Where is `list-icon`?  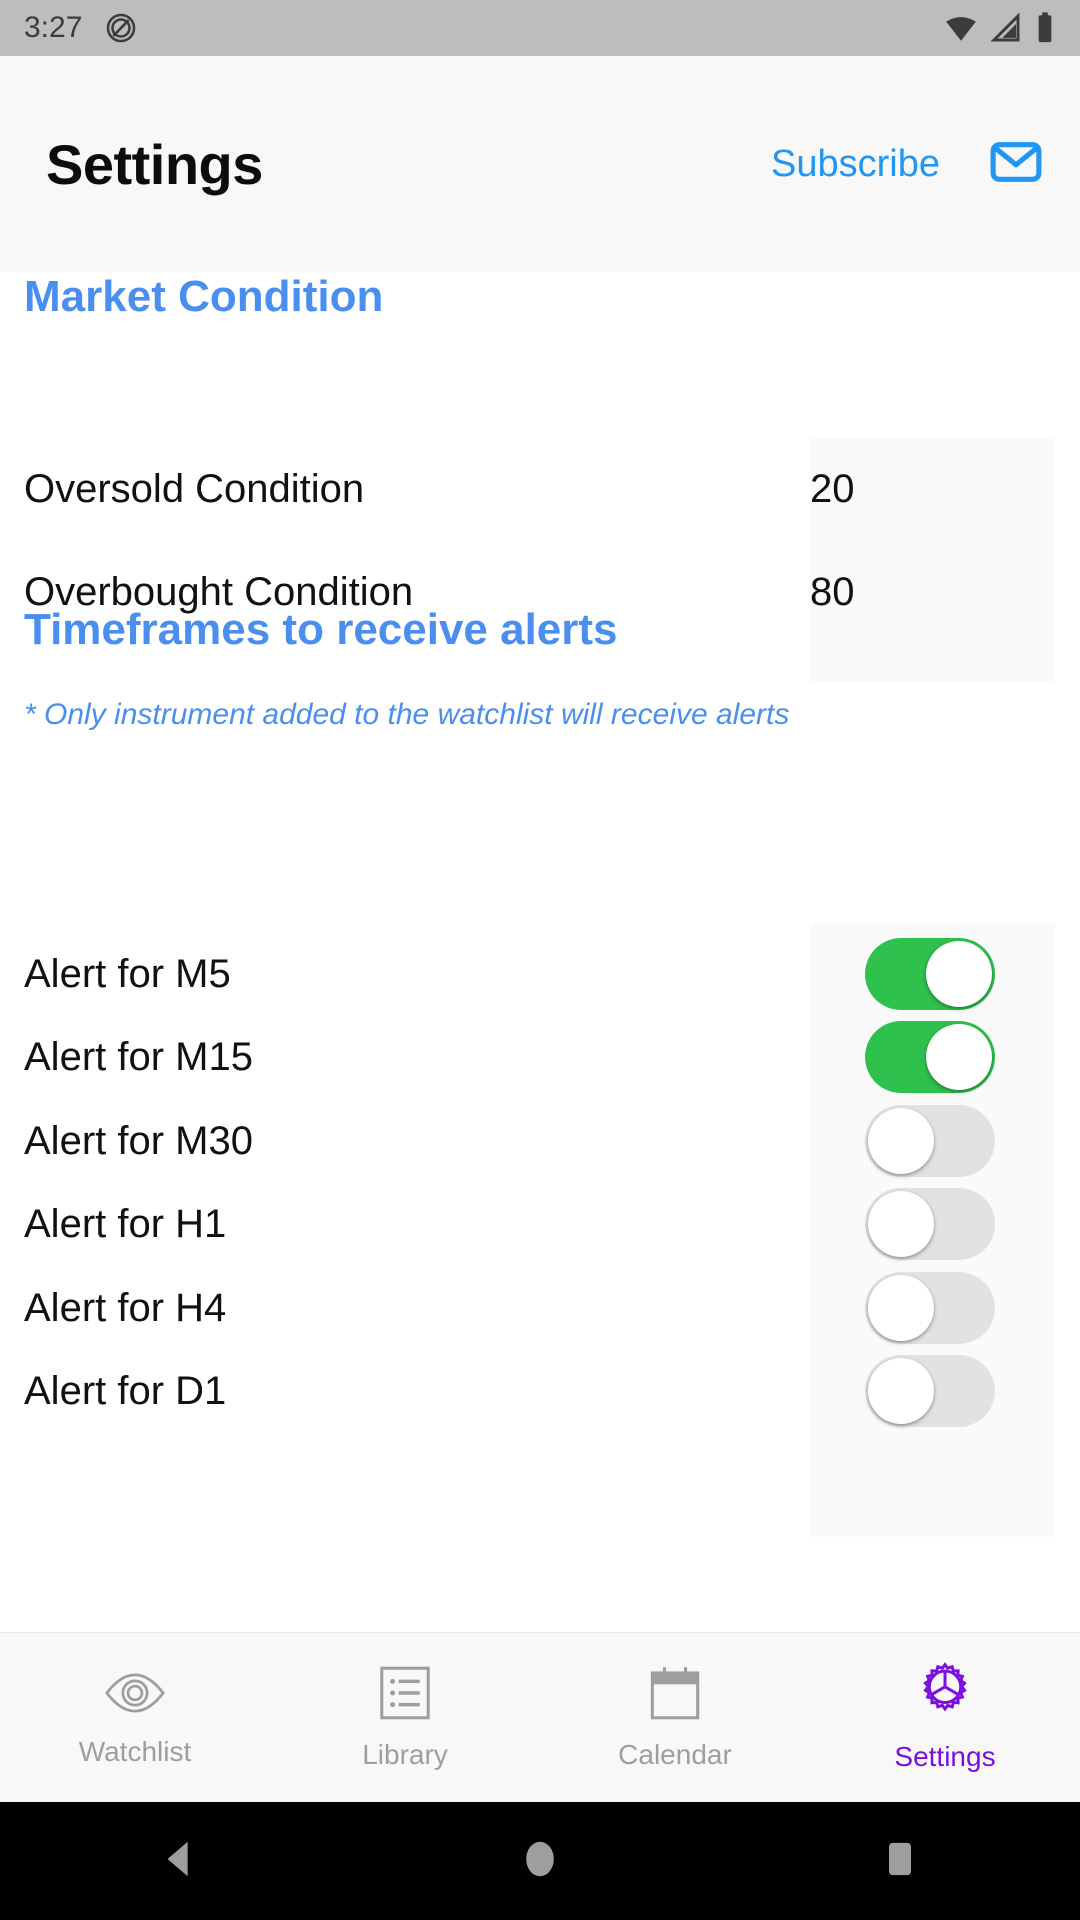
list-icon is located at coordinates (405, 1695).